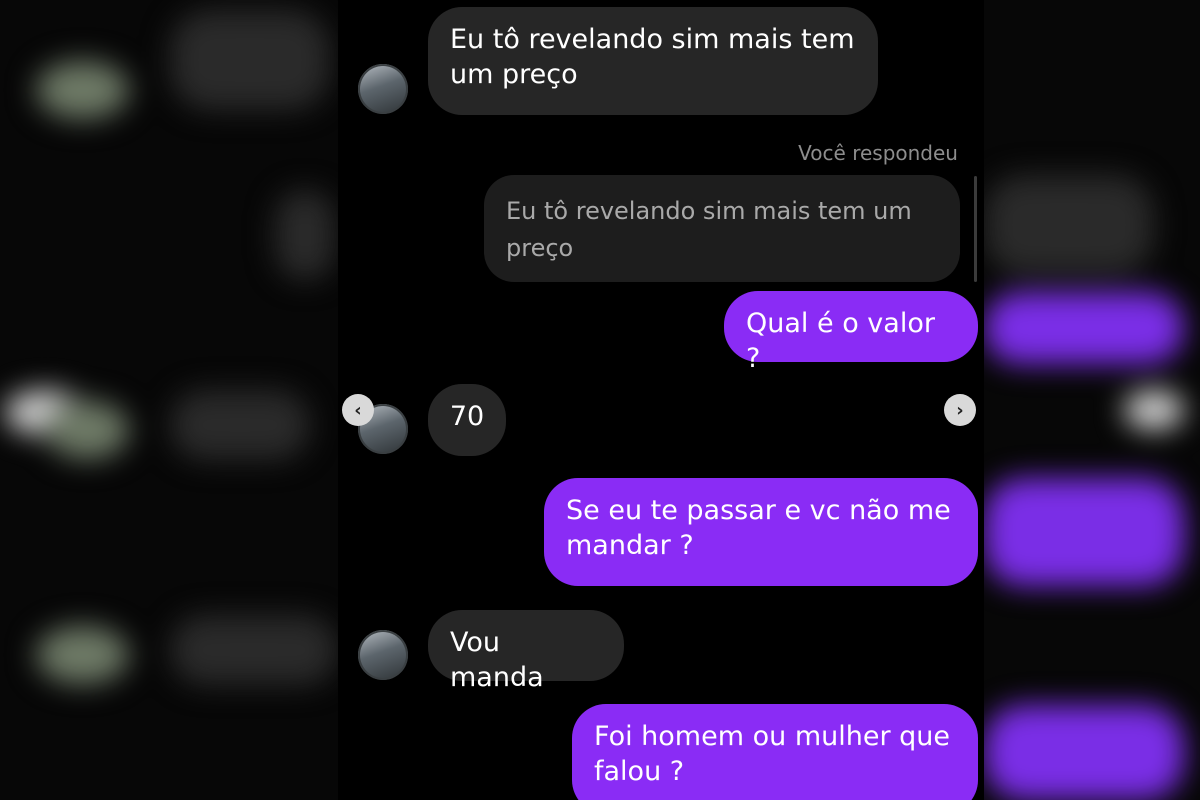  I want to click on chevron-left-icon: ‹, so click(358, 410).